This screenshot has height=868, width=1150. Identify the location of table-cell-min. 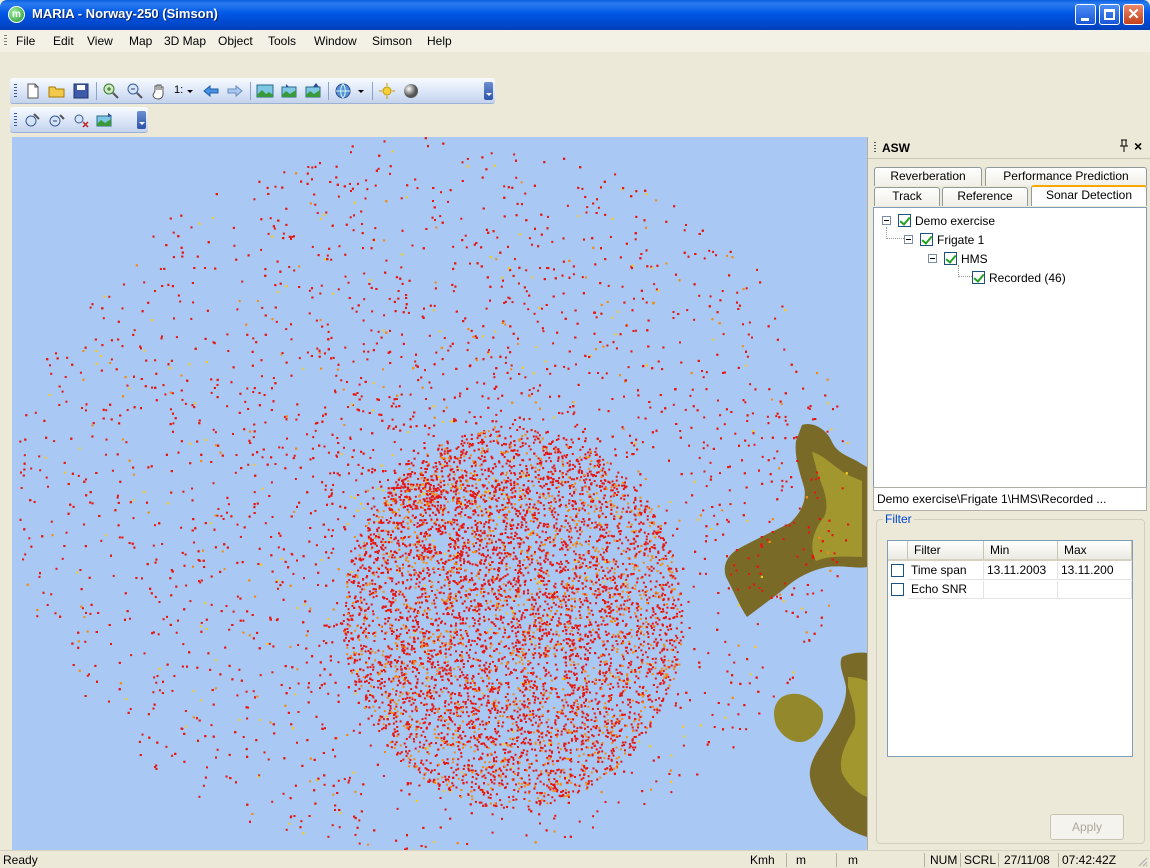
(1021, 590).